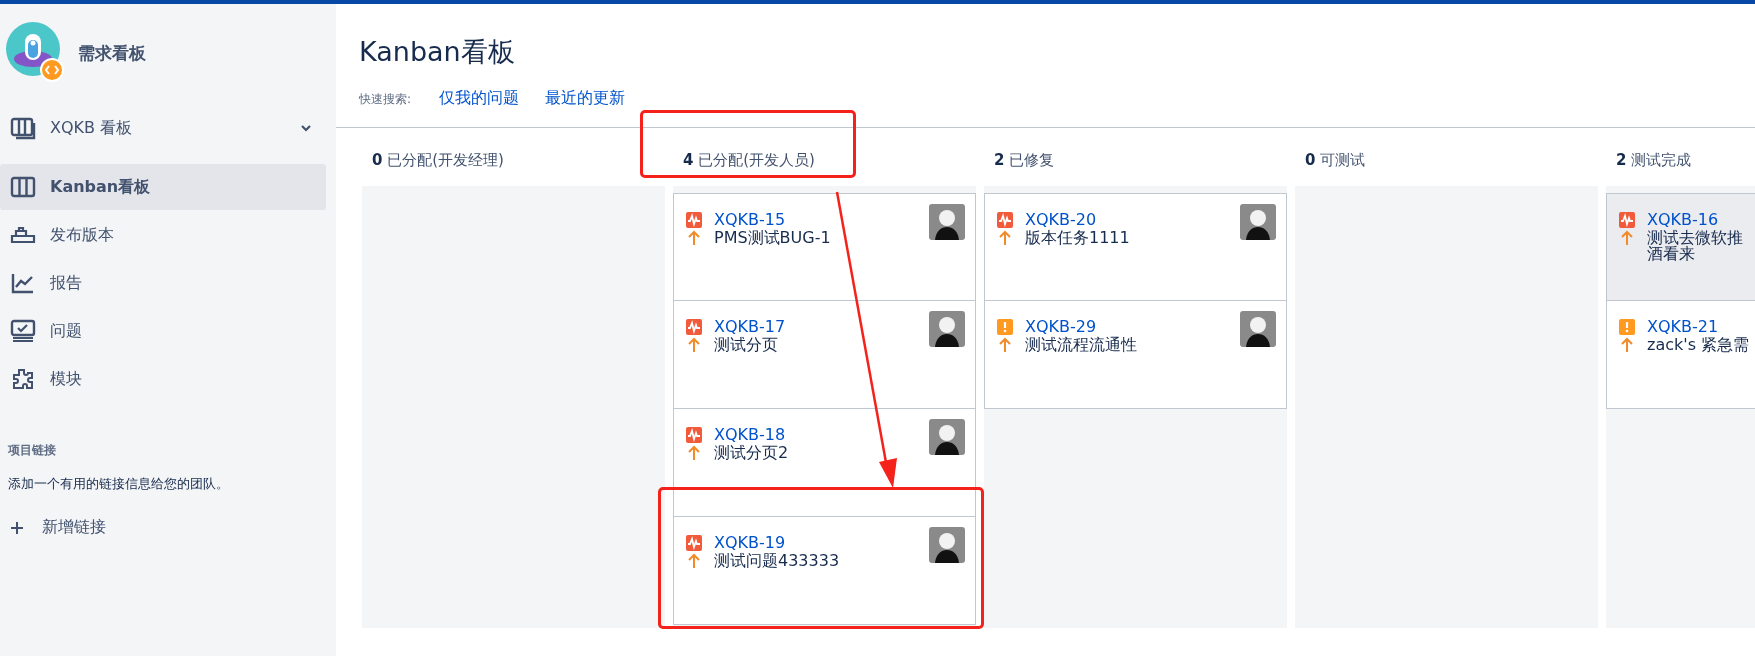 This screenshot has width=1755, height=656. What do you see at coordinates (17, 527) in the screenshot?
I see `plus-icon` at bounding box center [17, 527].